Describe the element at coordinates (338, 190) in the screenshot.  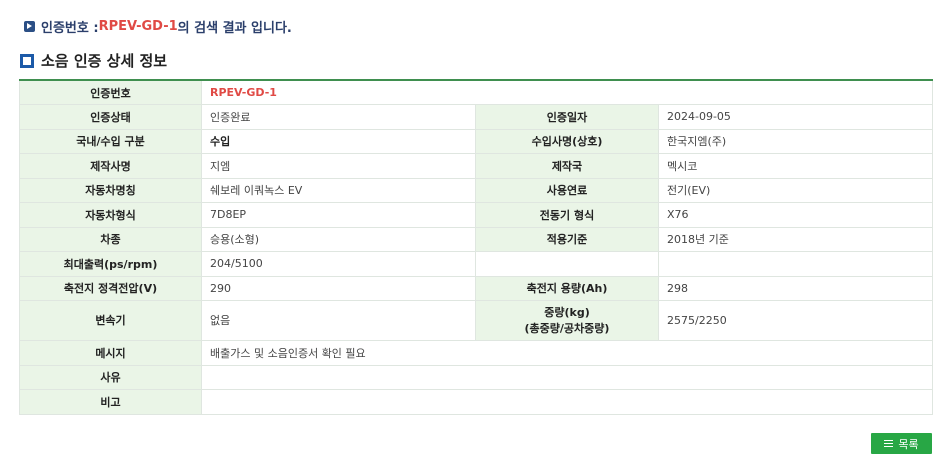
I see `value-vehicle-name: 쉐보레 이쿼녹스 EV` at that location.